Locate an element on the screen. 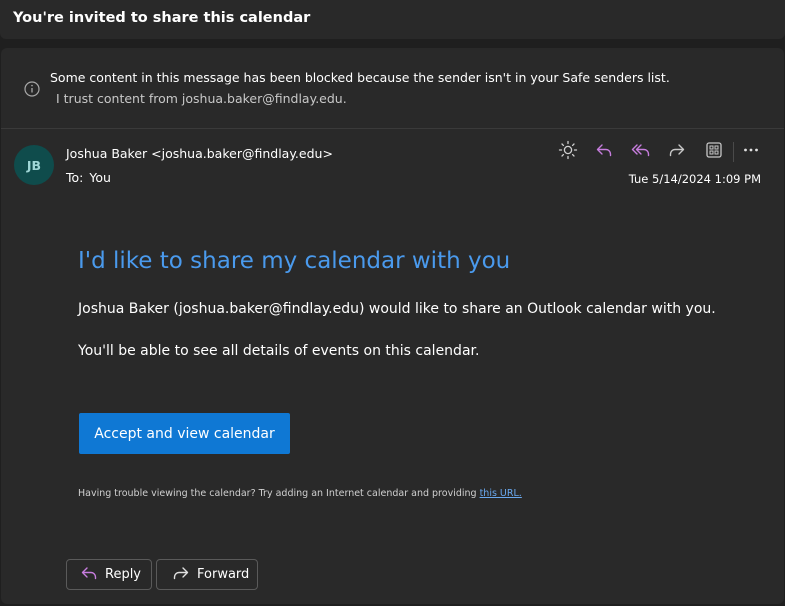  reply-all-icon is located at coordinates (641, 152).